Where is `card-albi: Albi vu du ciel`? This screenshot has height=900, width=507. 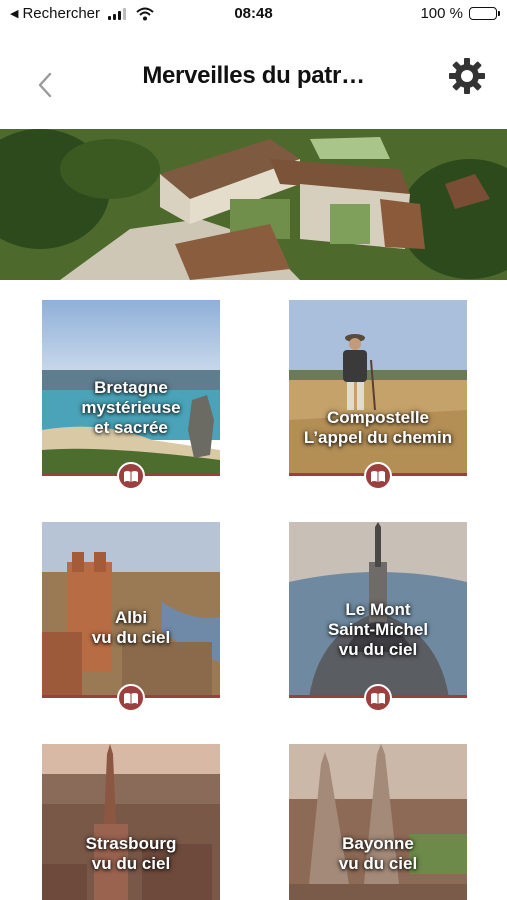 card-albi: Albi vu du ciel is located at coordinates (131, 617).